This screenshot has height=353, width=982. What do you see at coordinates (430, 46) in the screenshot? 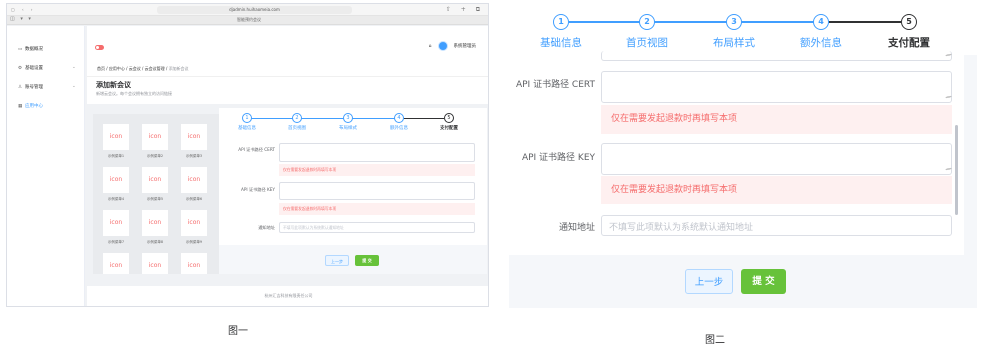
I see `bell-icon: ⌂` at bounding box center [430, 46].